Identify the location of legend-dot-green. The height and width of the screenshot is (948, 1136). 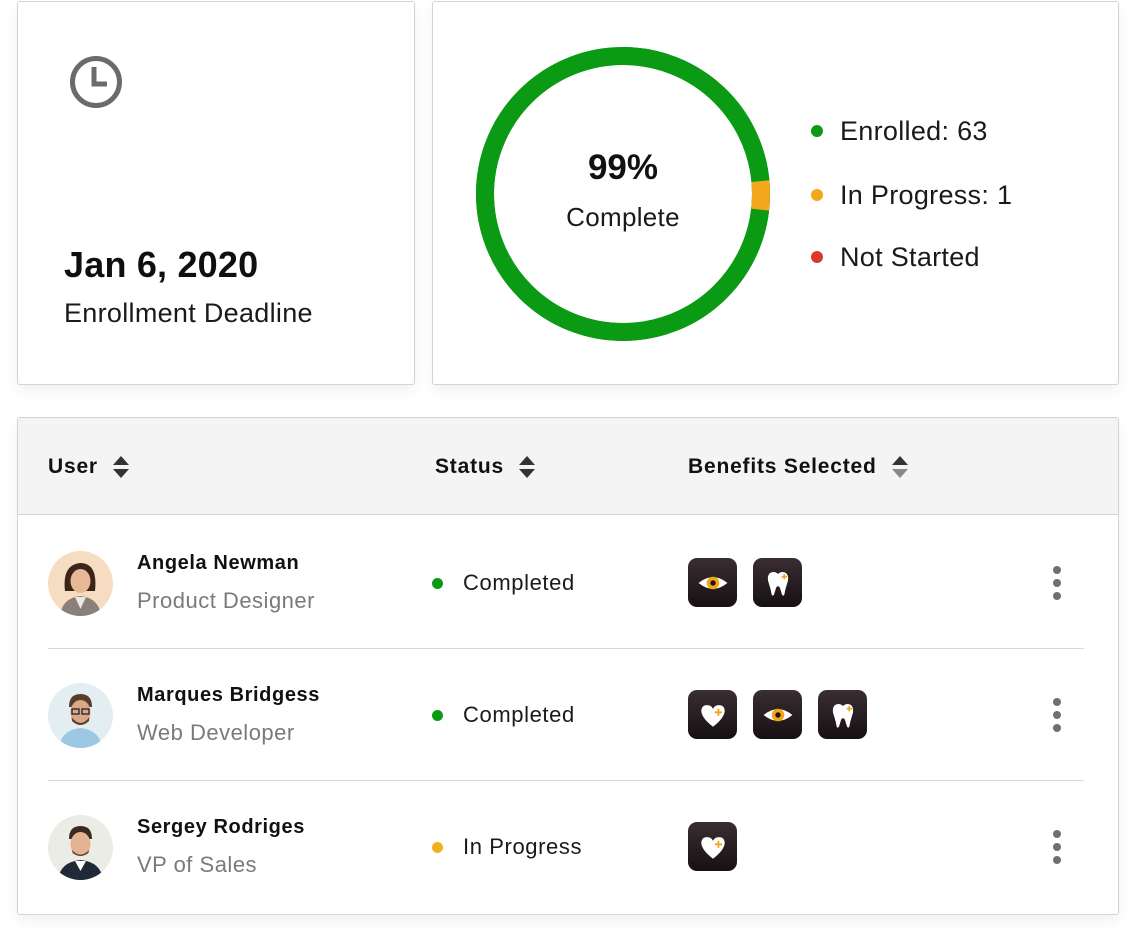
(817, 131).